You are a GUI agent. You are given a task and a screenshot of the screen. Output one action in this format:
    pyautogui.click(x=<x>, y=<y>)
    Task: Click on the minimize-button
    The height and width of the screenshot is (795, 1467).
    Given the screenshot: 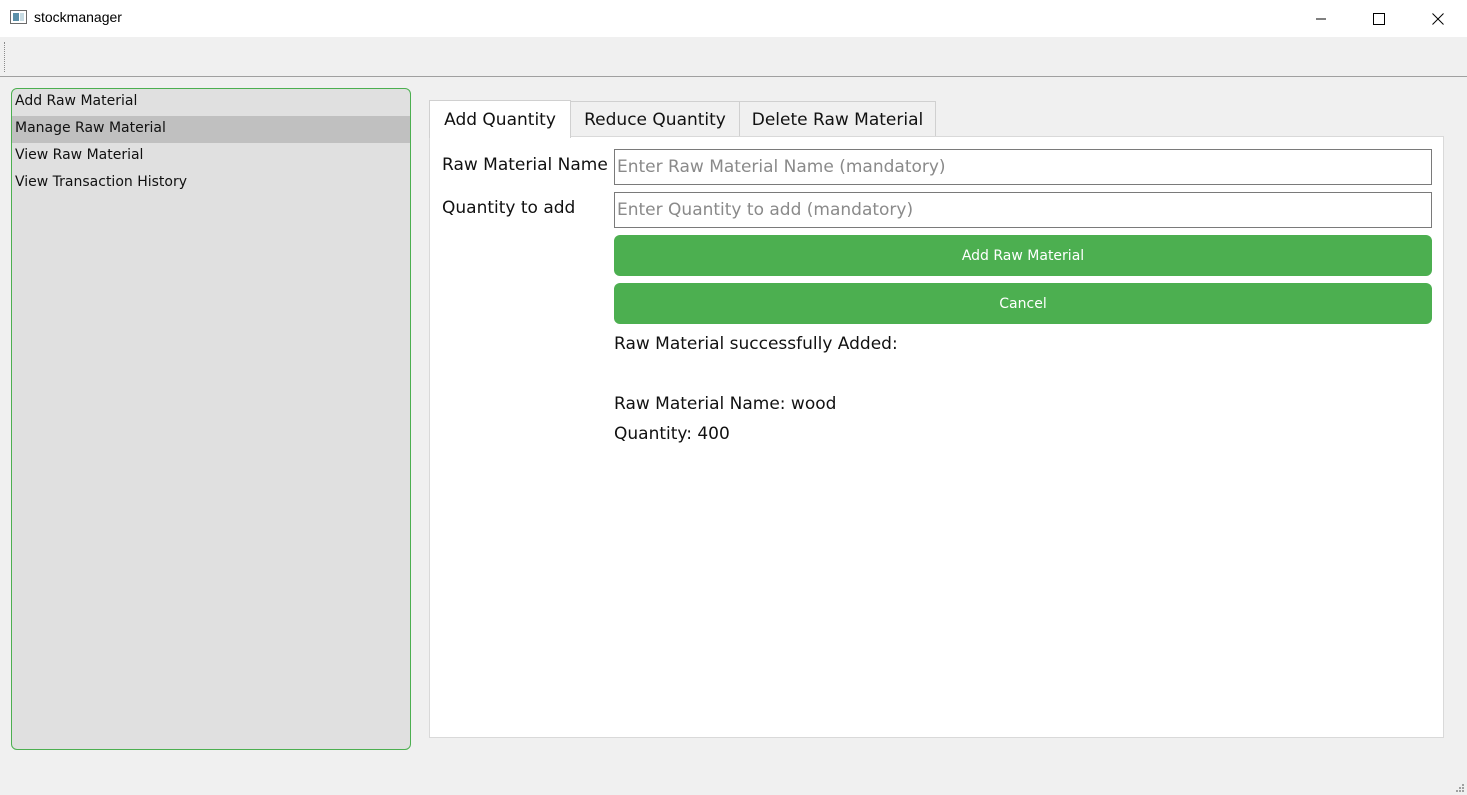 What is the action you would take?
    pyautogui.click(x=1321, y=18)
    